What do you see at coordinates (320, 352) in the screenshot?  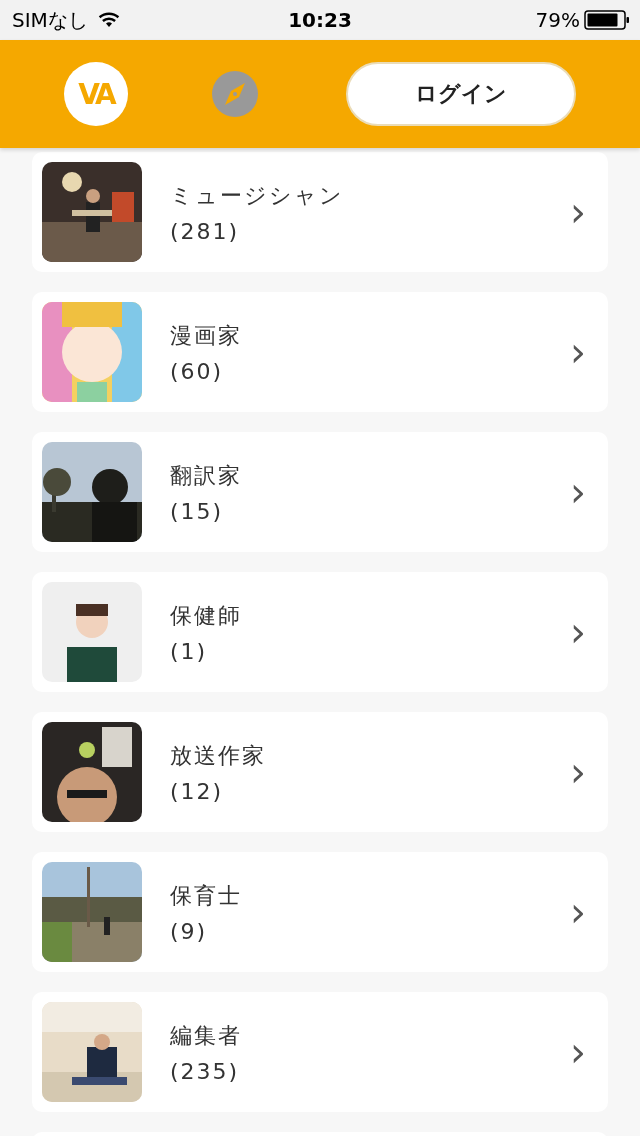 I see `category-card: 漫画家 (60) ›` at bounding box center [320, 352].